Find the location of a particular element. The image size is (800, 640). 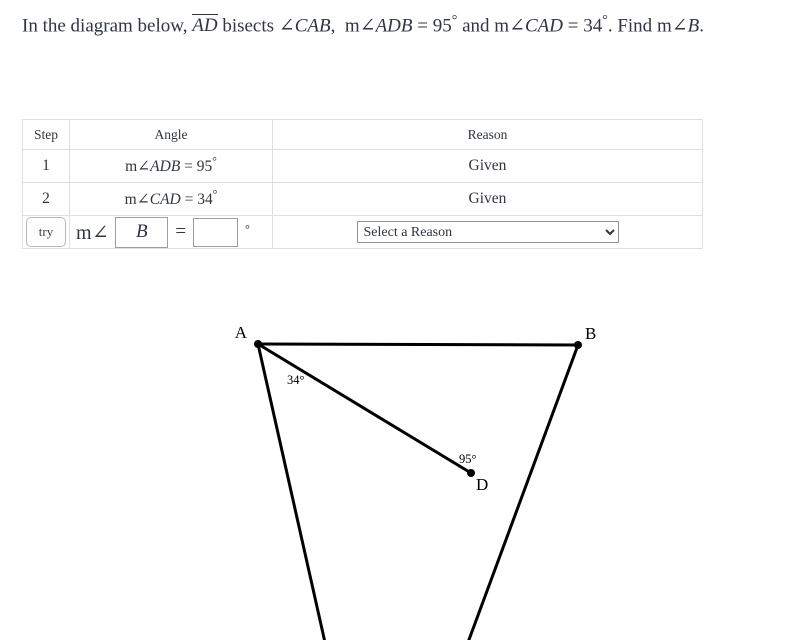

vertex-point-d is located at coordinates (471, 473).